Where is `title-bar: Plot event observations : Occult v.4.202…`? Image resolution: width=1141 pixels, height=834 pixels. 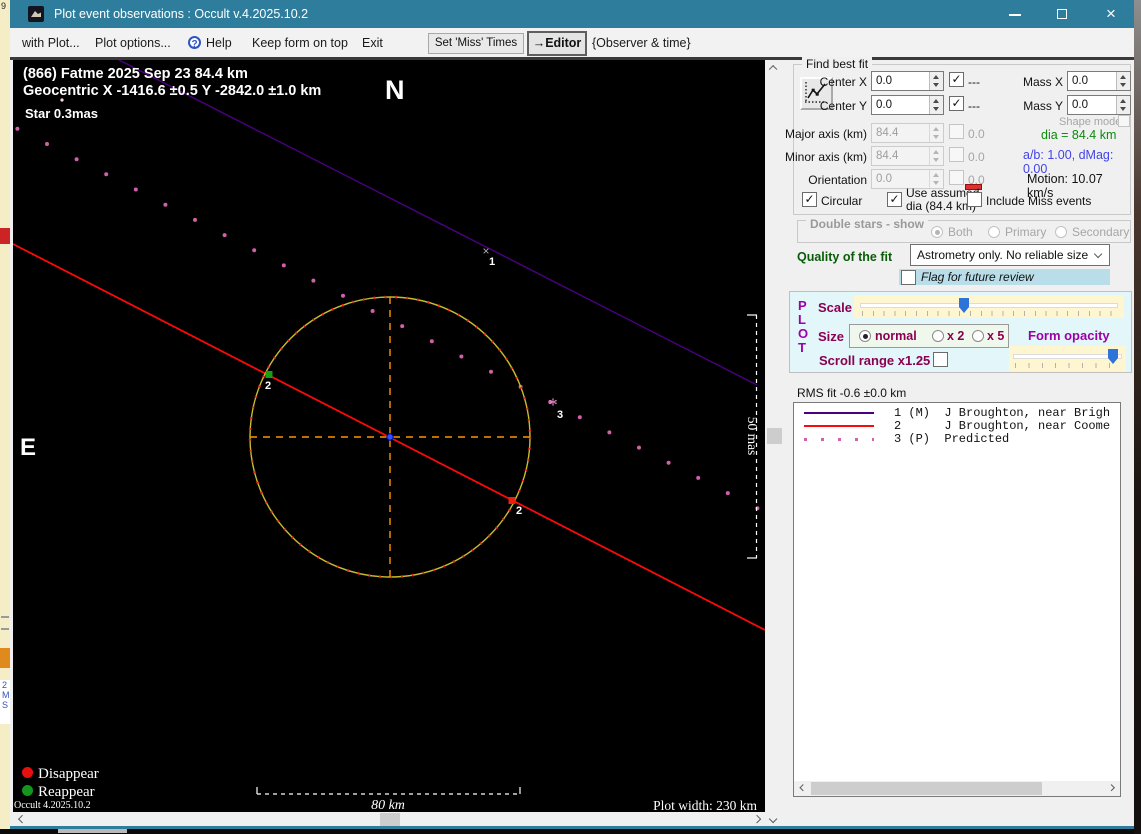
title-bar: Plot event observations : Occult v.4.202… is located at coordinates (572, 14).